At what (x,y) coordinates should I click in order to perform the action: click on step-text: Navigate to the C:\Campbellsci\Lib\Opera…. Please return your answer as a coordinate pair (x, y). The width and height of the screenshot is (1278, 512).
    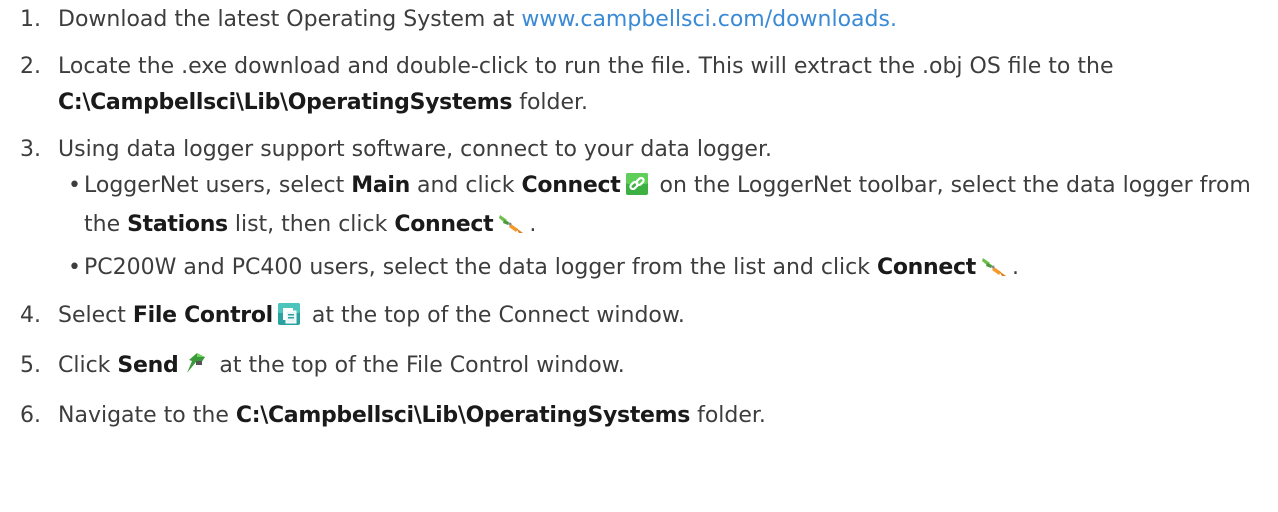
    Looking at the image, I should click on (664, 416).